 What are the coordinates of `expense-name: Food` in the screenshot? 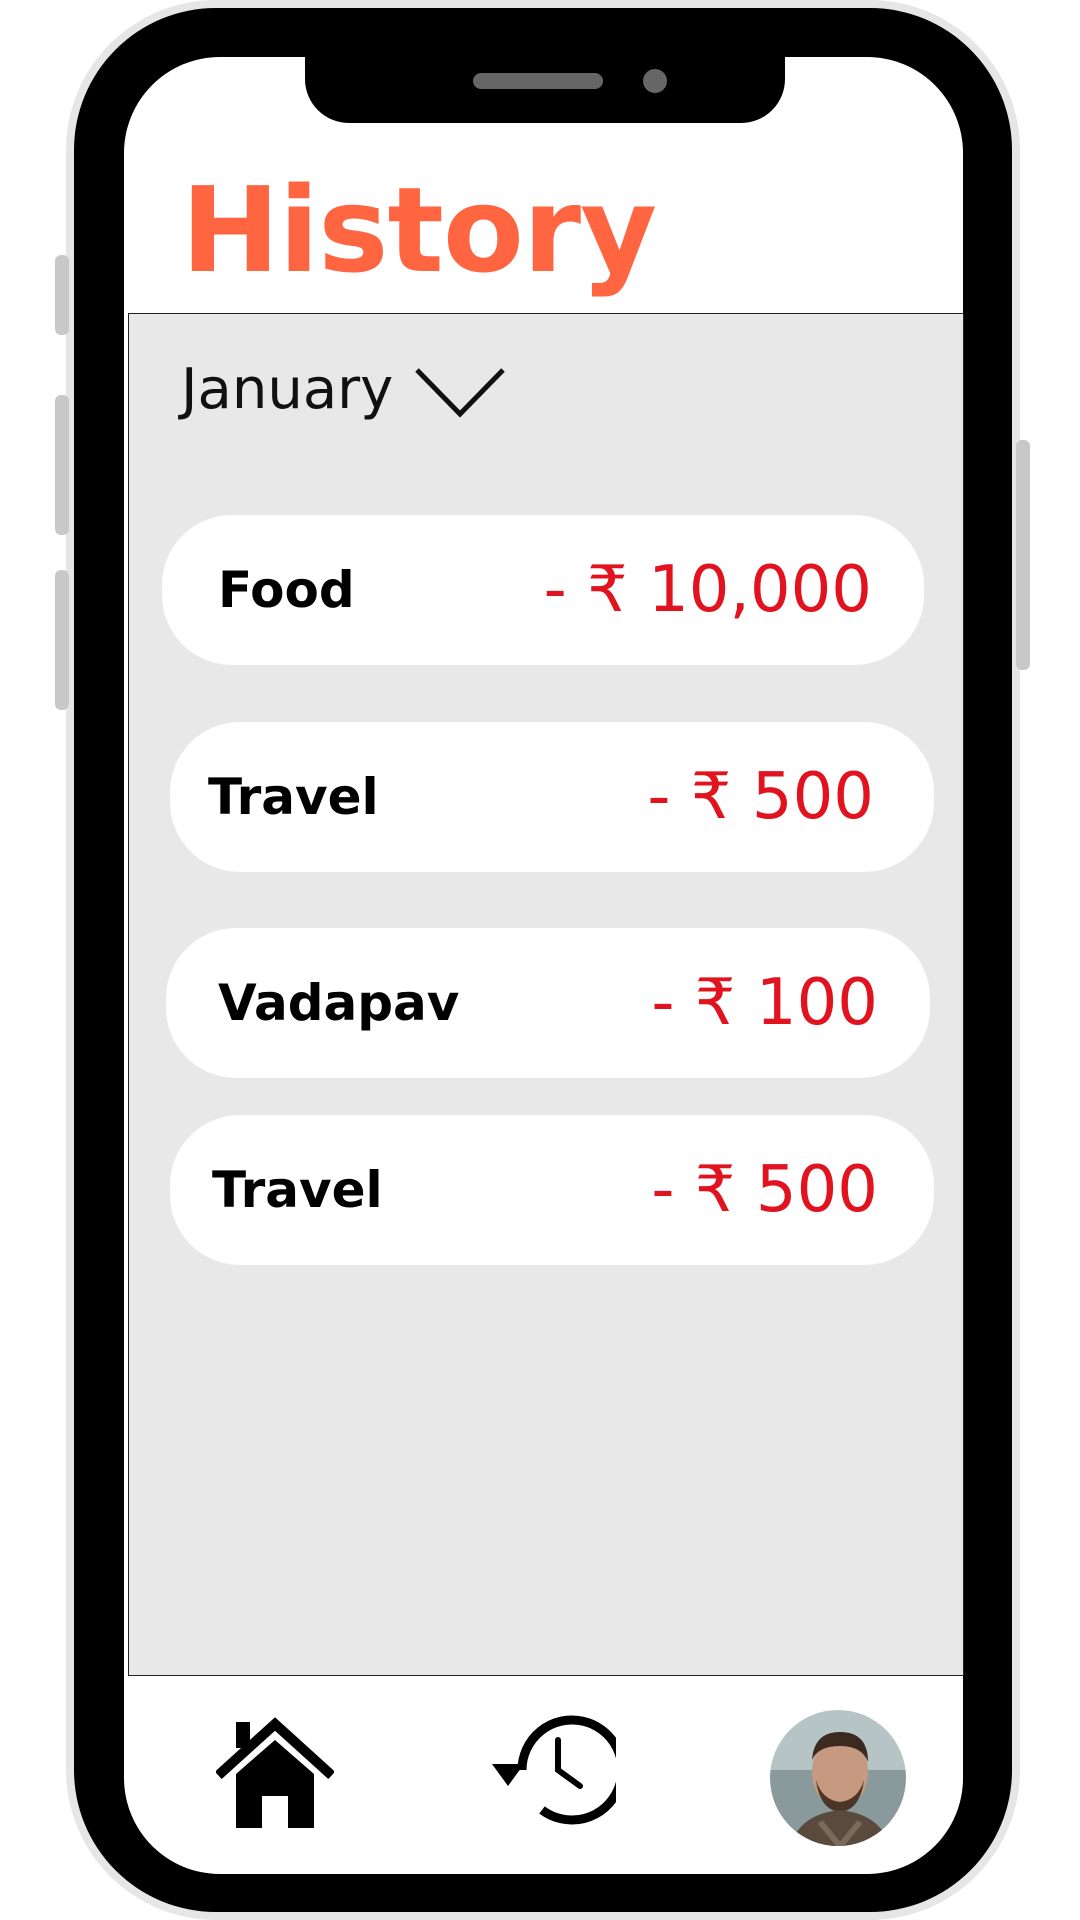 It's located at (286, 590).